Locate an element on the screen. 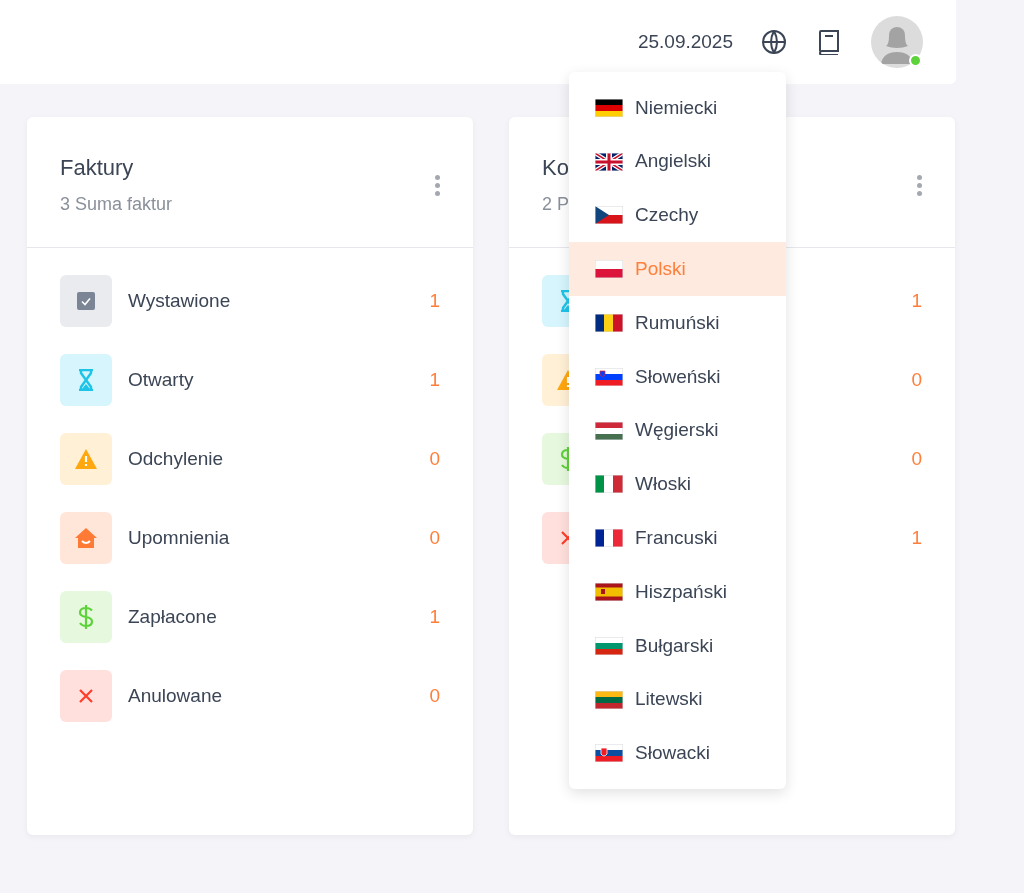 This screenshot has width=1024, height=893. language-menu-item: Hiszpański is located at coordinates (677, 592).